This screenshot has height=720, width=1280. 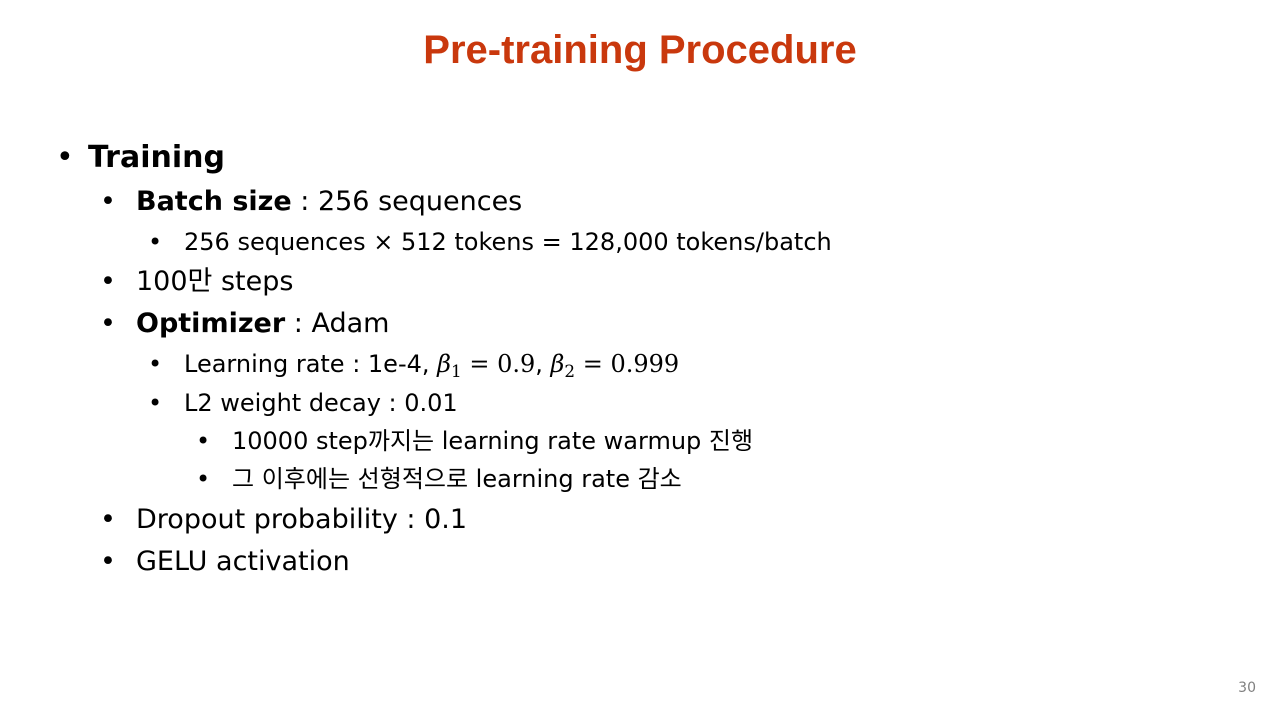 What do you see at coordinates (215, 281) in the screenshot?
I see `steps-text: 100만 steps` at bounding box center [215, 281].